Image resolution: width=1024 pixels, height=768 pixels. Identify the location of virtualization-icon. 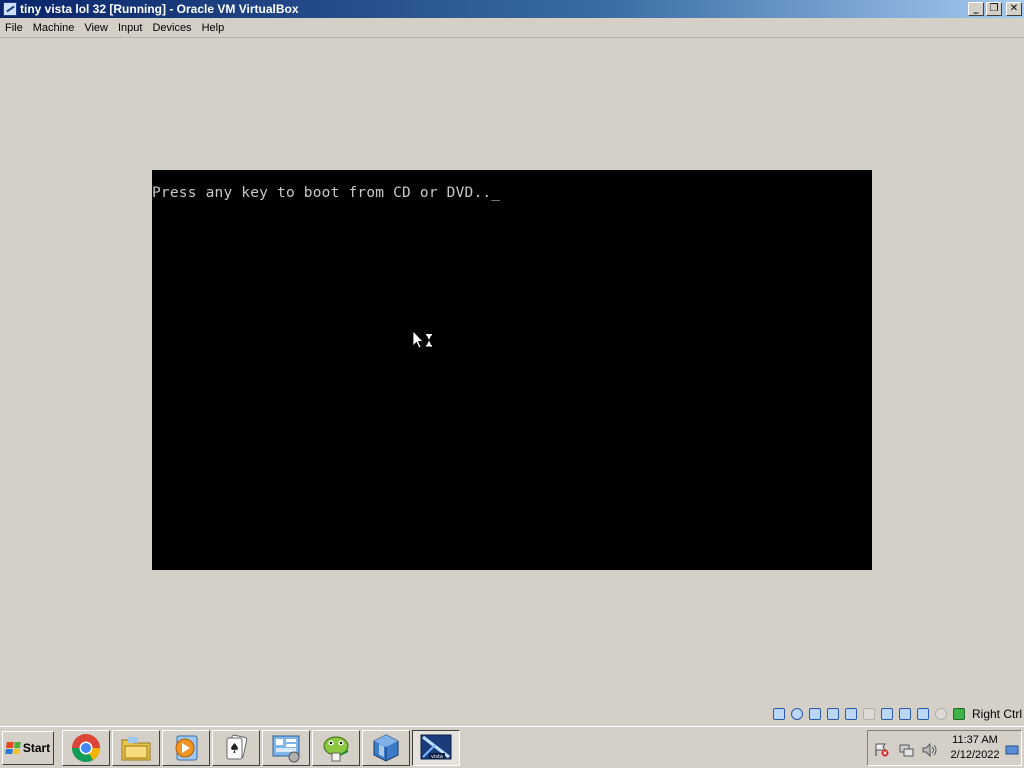
(923, 714).